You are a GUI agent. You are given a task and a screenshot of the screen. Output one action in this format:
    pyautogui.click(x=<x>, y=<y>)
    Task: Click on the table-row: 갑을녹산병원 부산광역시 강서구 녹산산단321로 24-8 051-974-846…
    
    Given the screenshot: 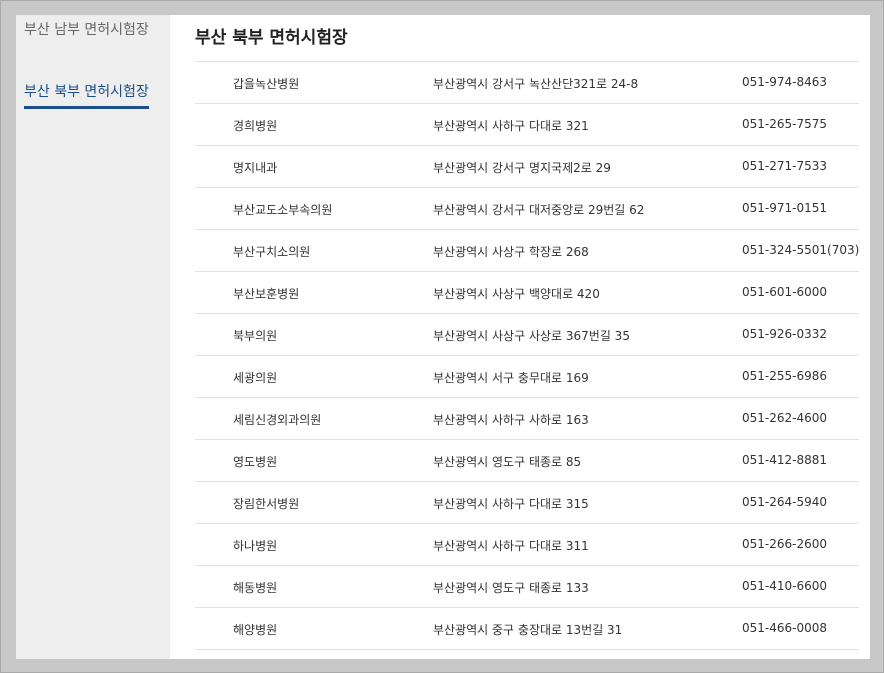 What is the action you would take?
    pyautogui.click(x=527, y=83)
    